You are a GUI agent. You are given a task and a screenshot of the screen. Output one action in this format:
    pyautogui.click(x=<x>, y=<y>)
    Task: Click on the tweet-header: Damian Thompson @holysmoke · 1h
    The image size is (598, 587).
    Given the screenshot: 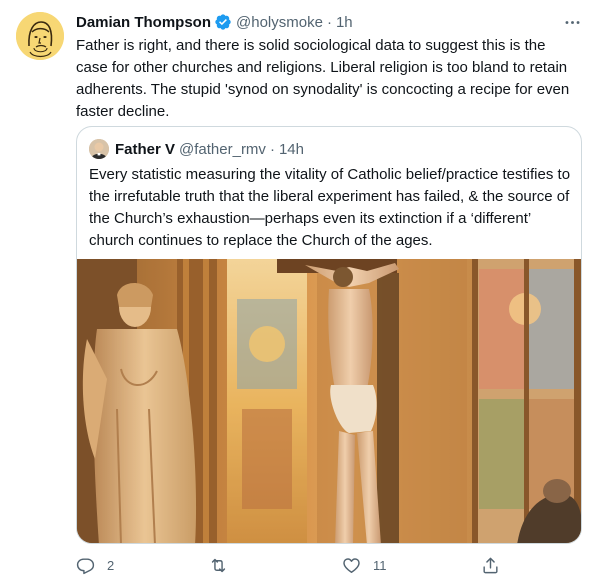 What is the action you would take?
    pyautogui.click(x=329, y=22)
    